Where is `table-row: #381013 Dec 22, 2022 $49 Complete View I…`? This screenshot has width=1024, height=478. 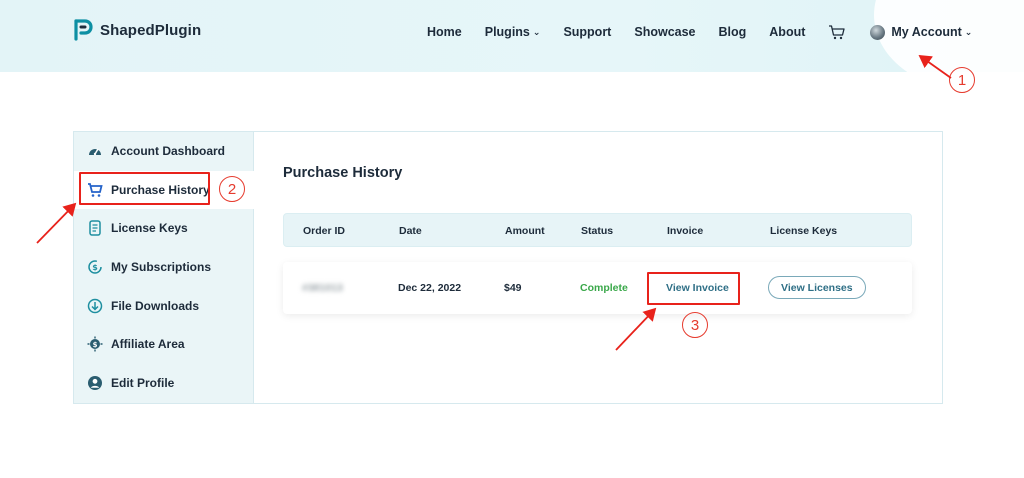 table-row: #381013 Dec 22, 2022 $49 Complete View I… is located at coordinates (597, 288).